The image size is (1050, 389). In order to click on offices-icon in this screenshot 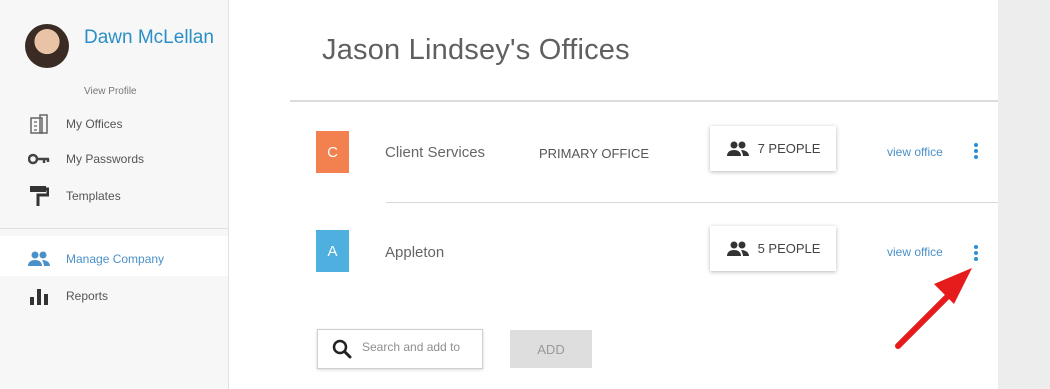, I will do `click(39, 124)`.